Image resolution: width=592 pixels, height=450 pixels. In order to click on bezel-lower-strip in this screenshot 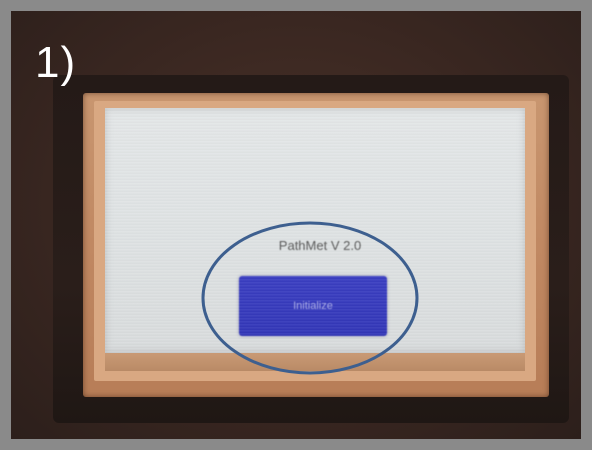, I will do `click(315, 362)`.